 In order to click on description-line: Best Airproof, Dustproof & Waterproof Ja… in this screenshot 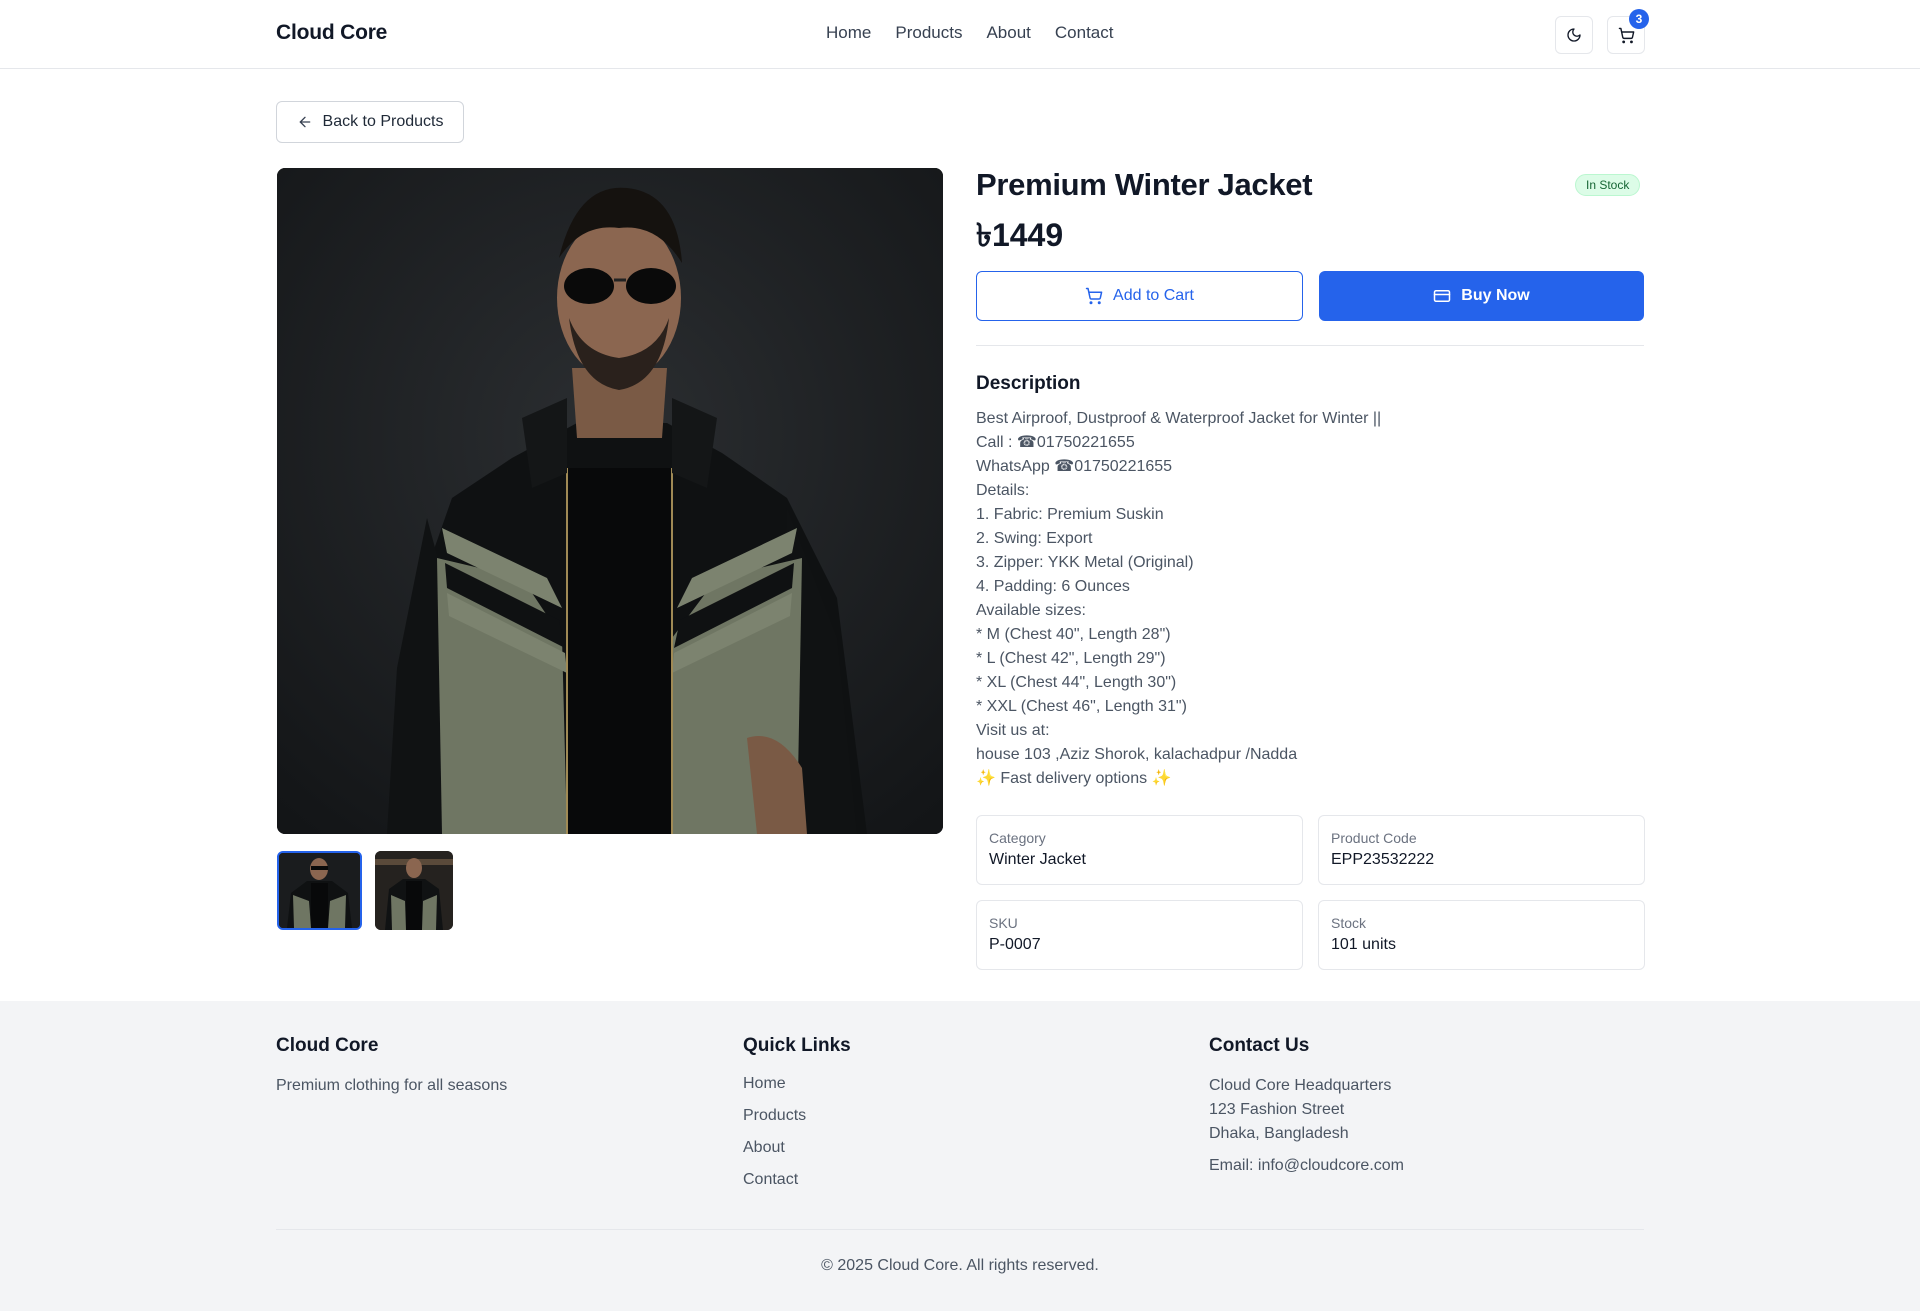, I will do `click(1179, 418)`.